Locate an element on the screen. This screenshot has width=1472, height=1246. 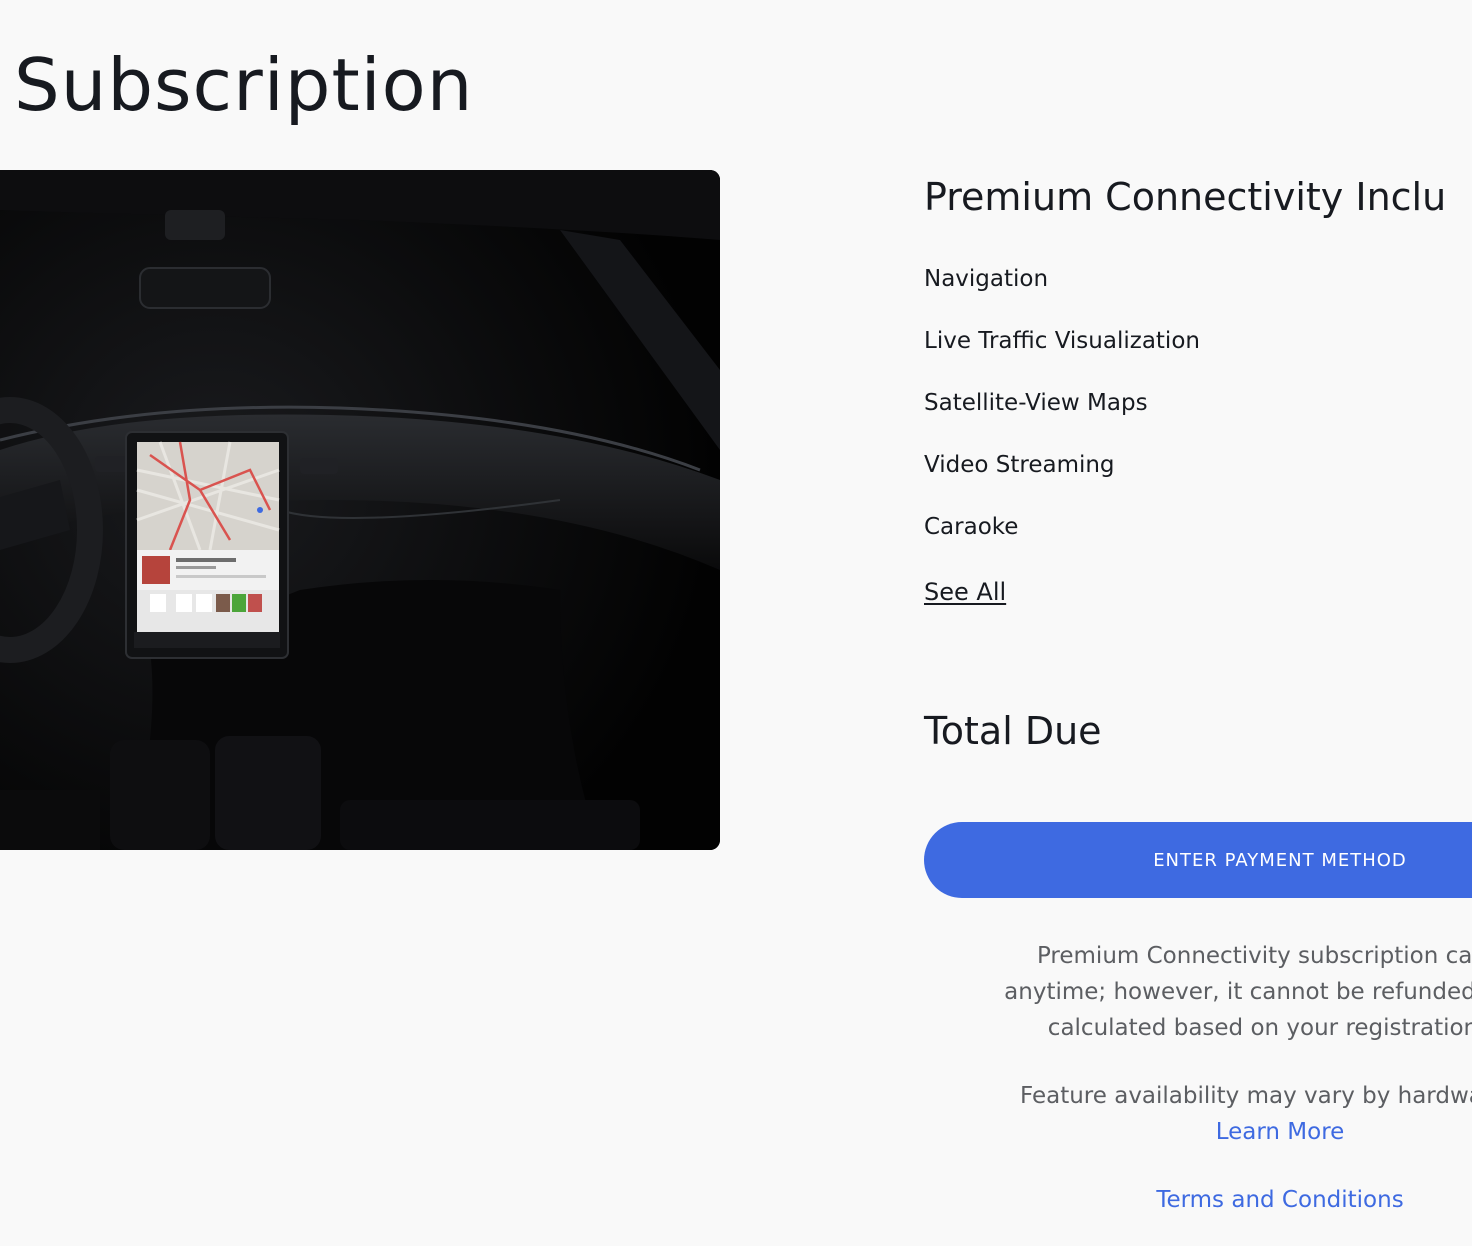
see-all-link: See All is located at coordinates (965, 592).